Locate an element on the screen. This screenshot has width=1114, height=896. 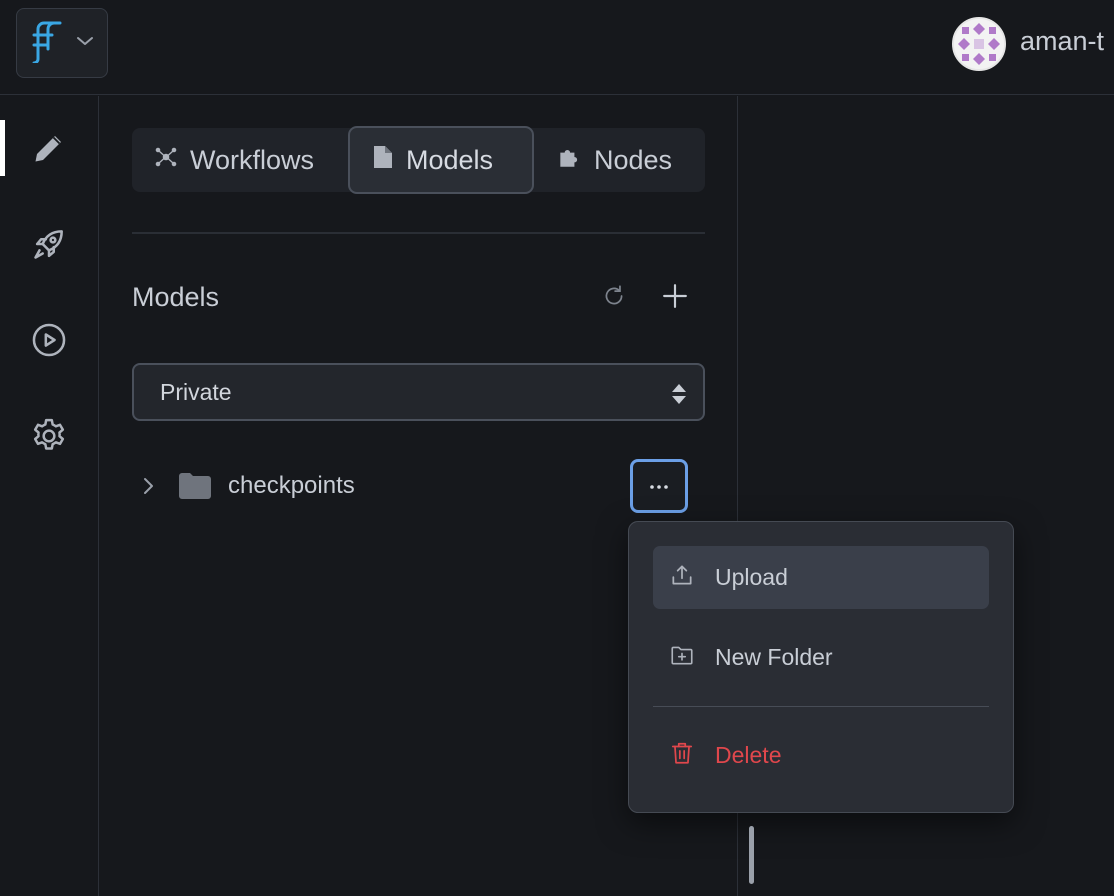
context-menu: Upload New Folder Delete is located at coordinates (821, 667).